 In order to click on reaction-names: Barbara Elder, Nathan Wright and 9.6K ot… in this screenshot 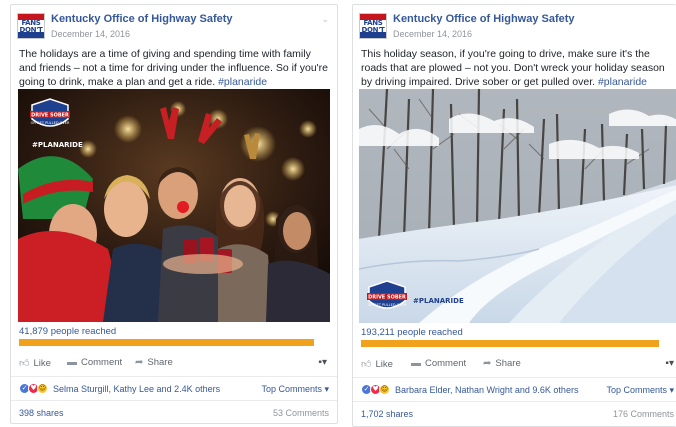, I will do `click(486, 390)`.